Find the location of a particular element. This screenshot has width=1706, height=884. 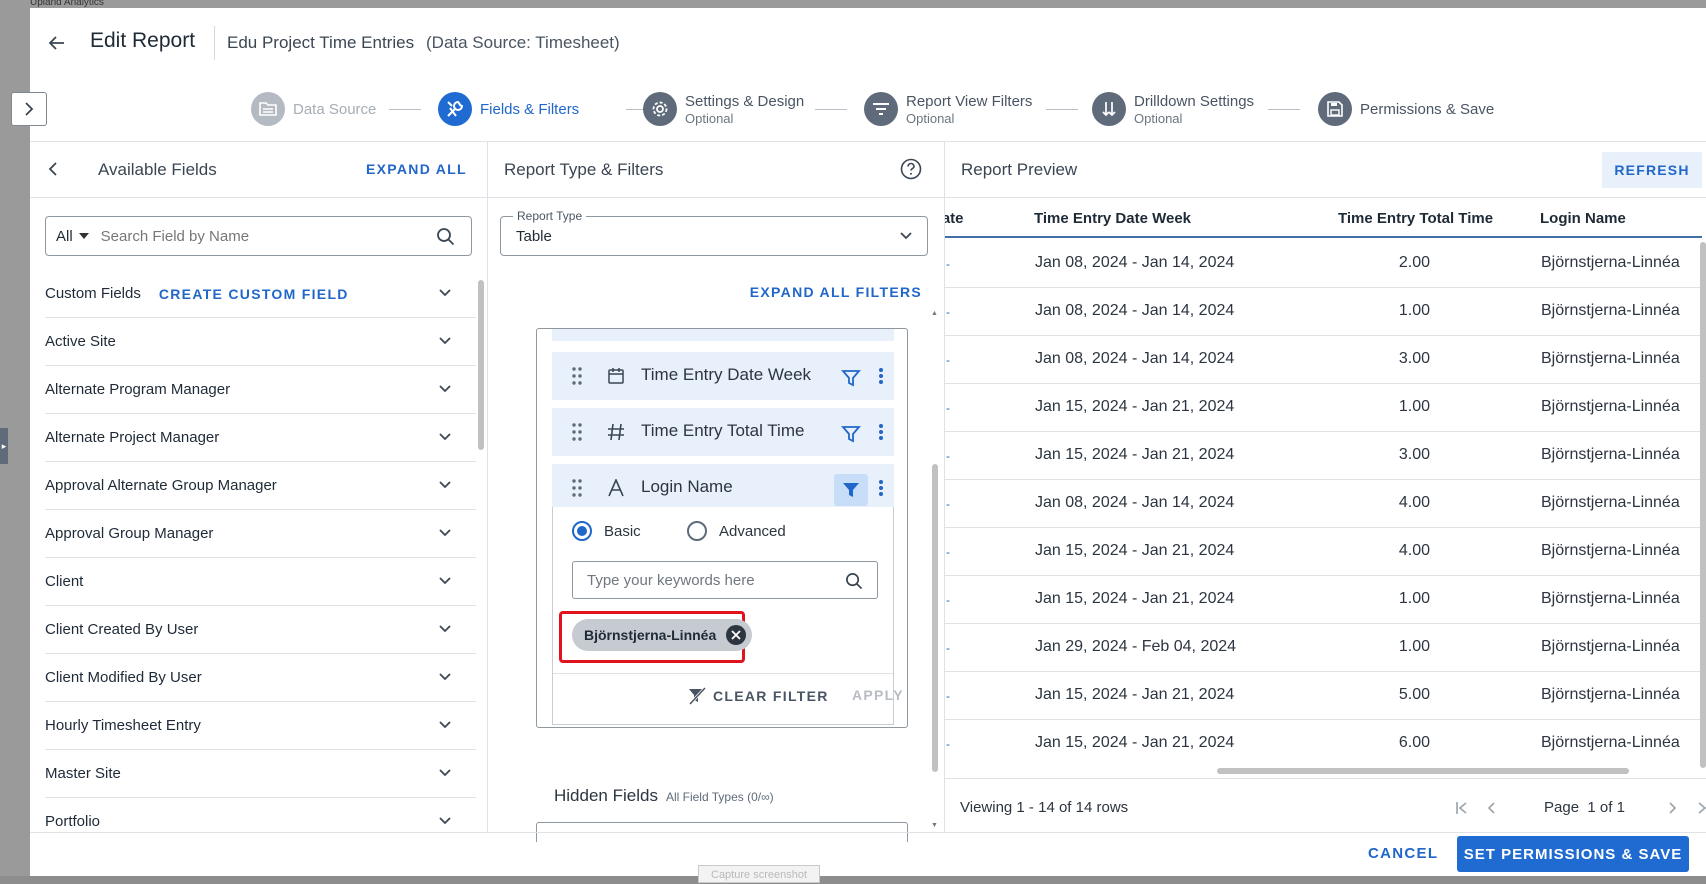

first-page-button is located at coordinates (1462, 808).